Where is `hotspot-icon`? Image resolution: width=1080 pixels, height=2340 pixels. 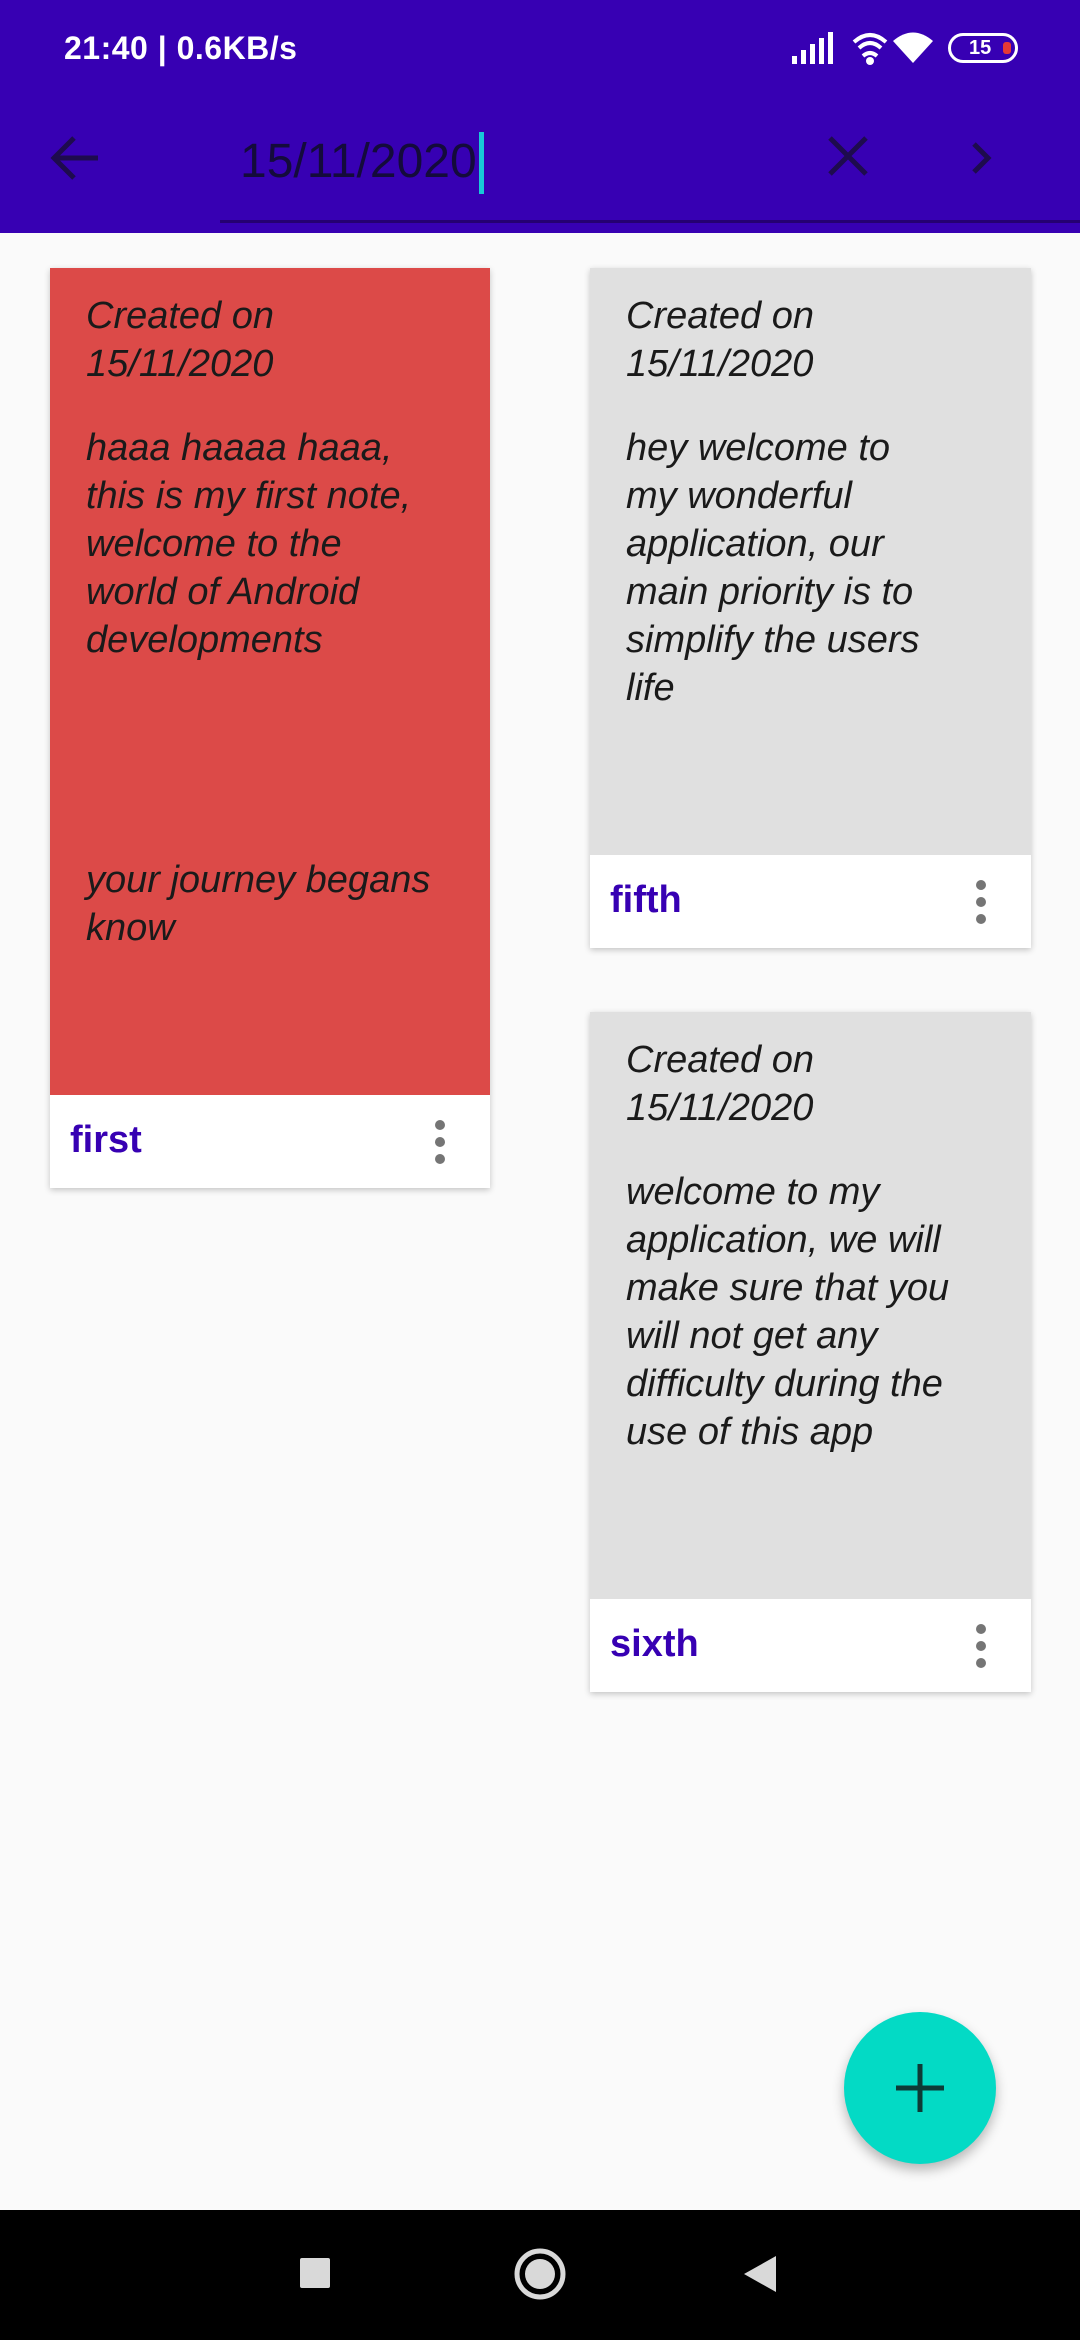 hotspot-icon is located at coordinates (870, 49).